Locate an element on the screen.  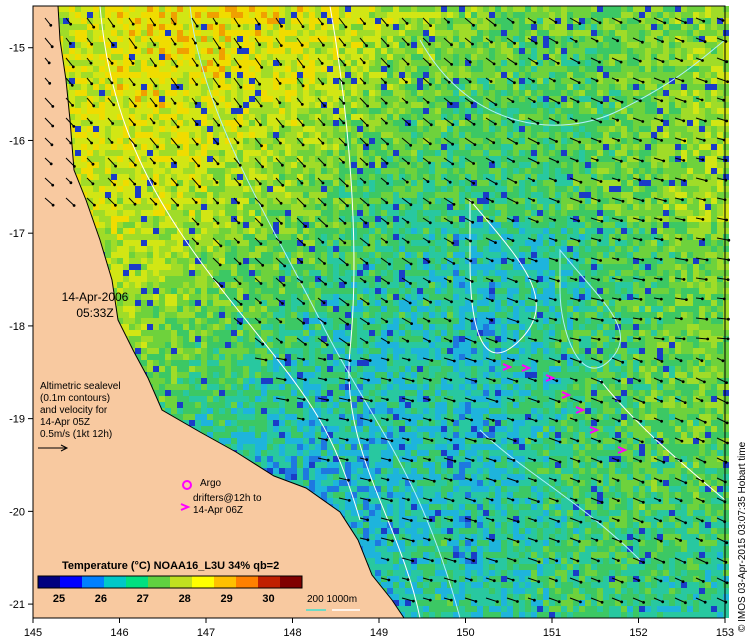
colorbar-tick-label: 27 is located at coordinates (143, 599).